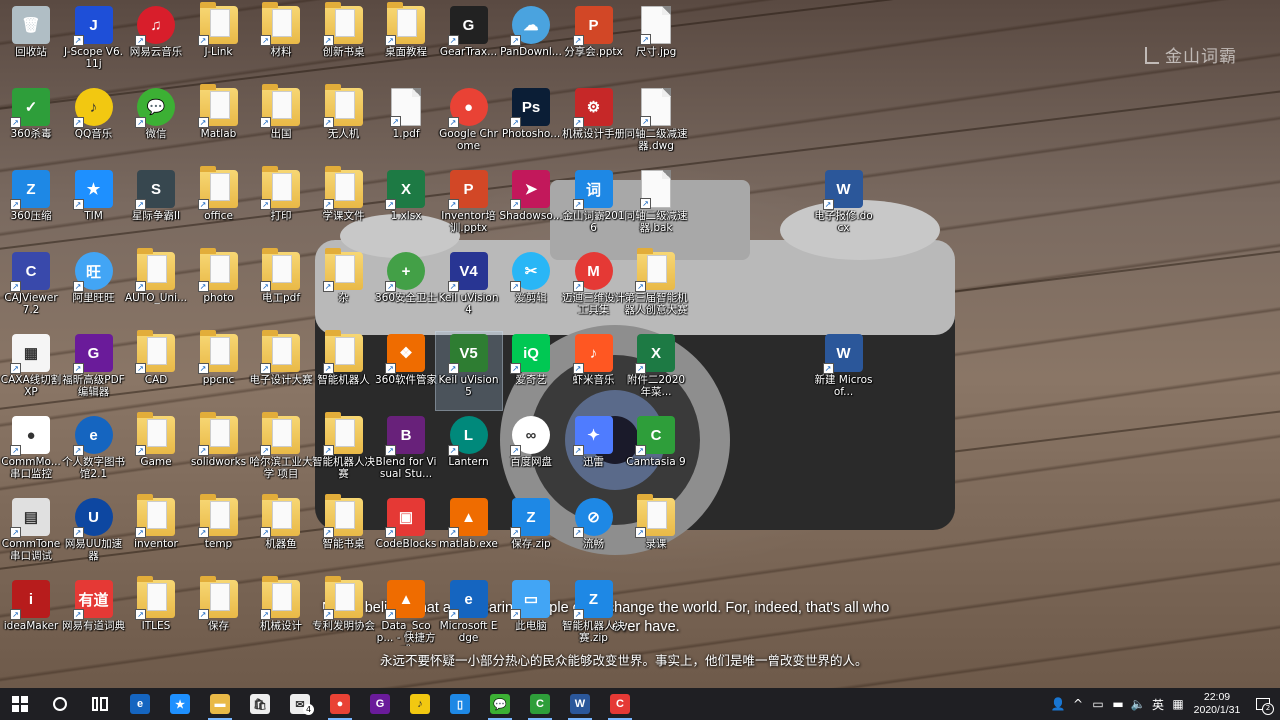  I want to click on ime-indicator: 英, so click(1158, 704).